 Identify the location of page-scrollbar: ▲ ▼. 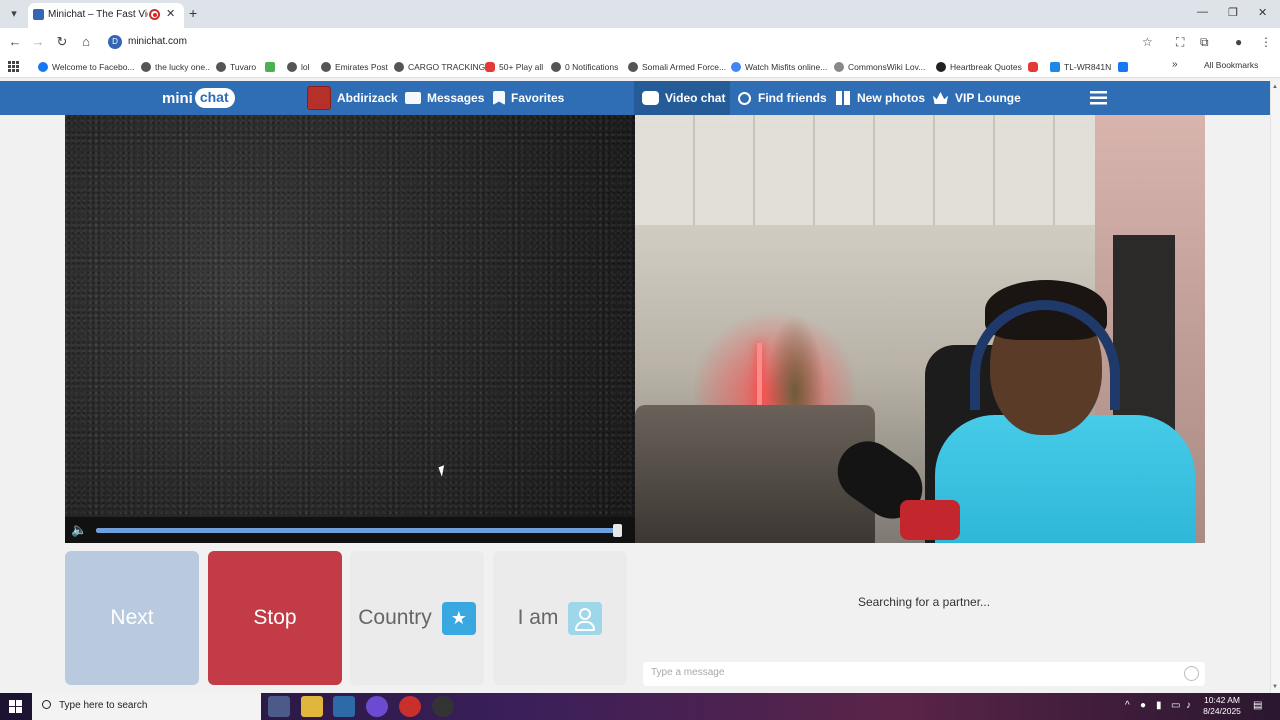
(1275, 387).